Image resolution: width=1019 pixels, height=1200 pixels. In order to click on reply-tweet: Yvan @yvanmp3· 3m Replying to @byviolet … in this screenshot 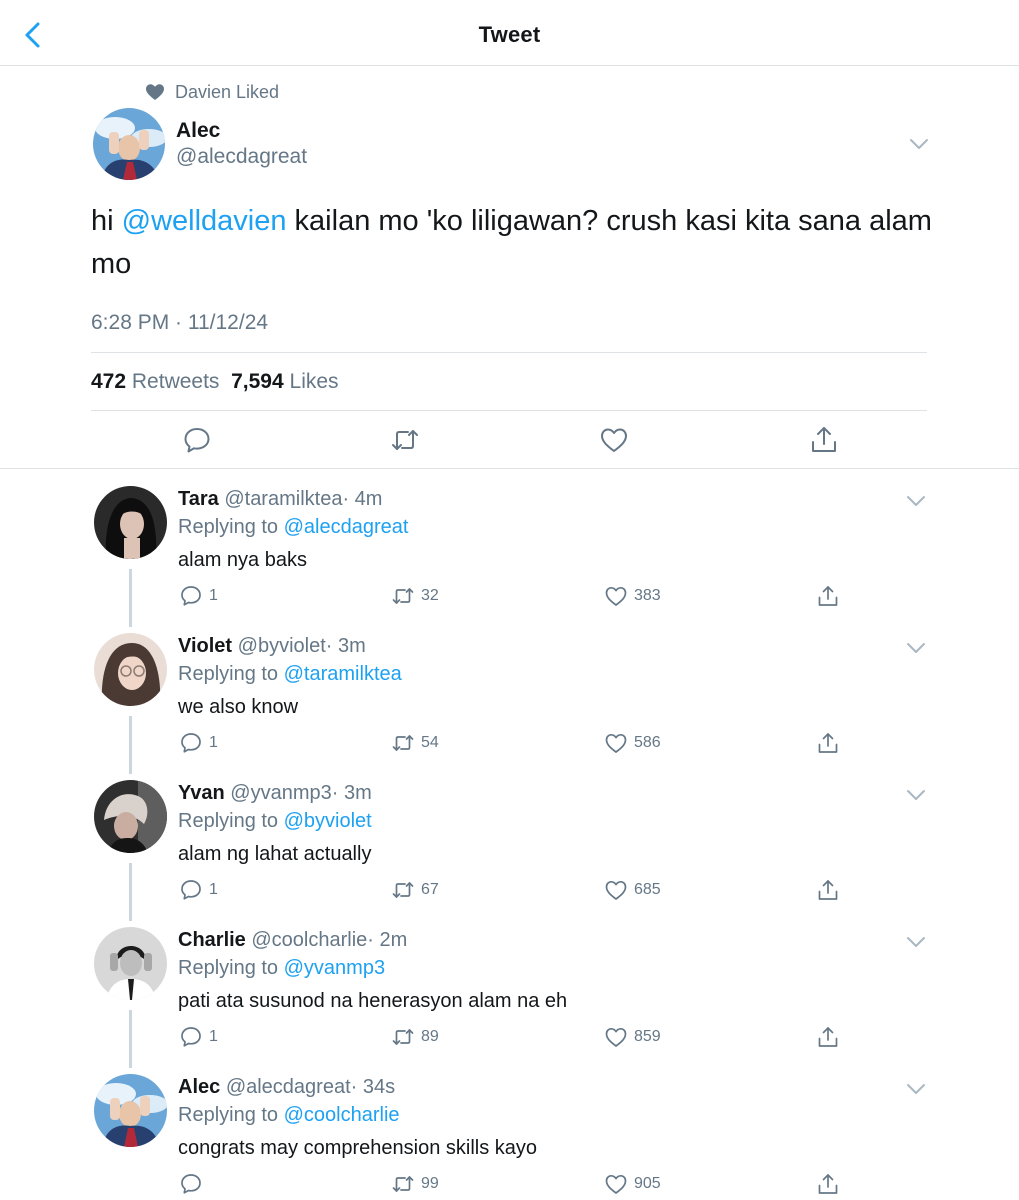, I will do `click(509, 853)`.